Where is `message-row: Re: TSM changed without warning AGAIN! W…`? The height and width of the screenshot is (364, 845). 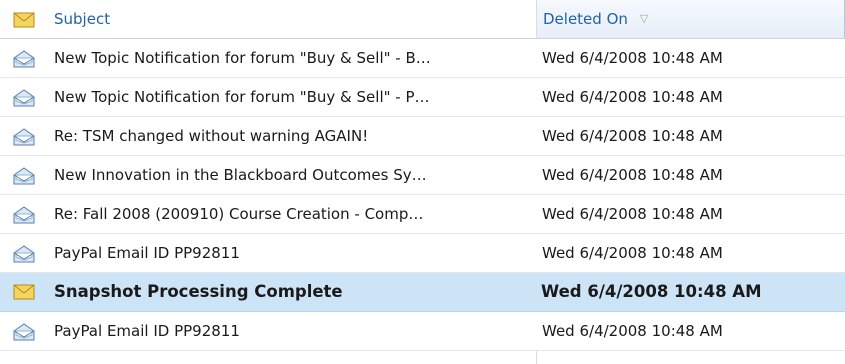 message-row: Re: TSM changed without warning AGAIN! W… is located at coordinates (422, 136).